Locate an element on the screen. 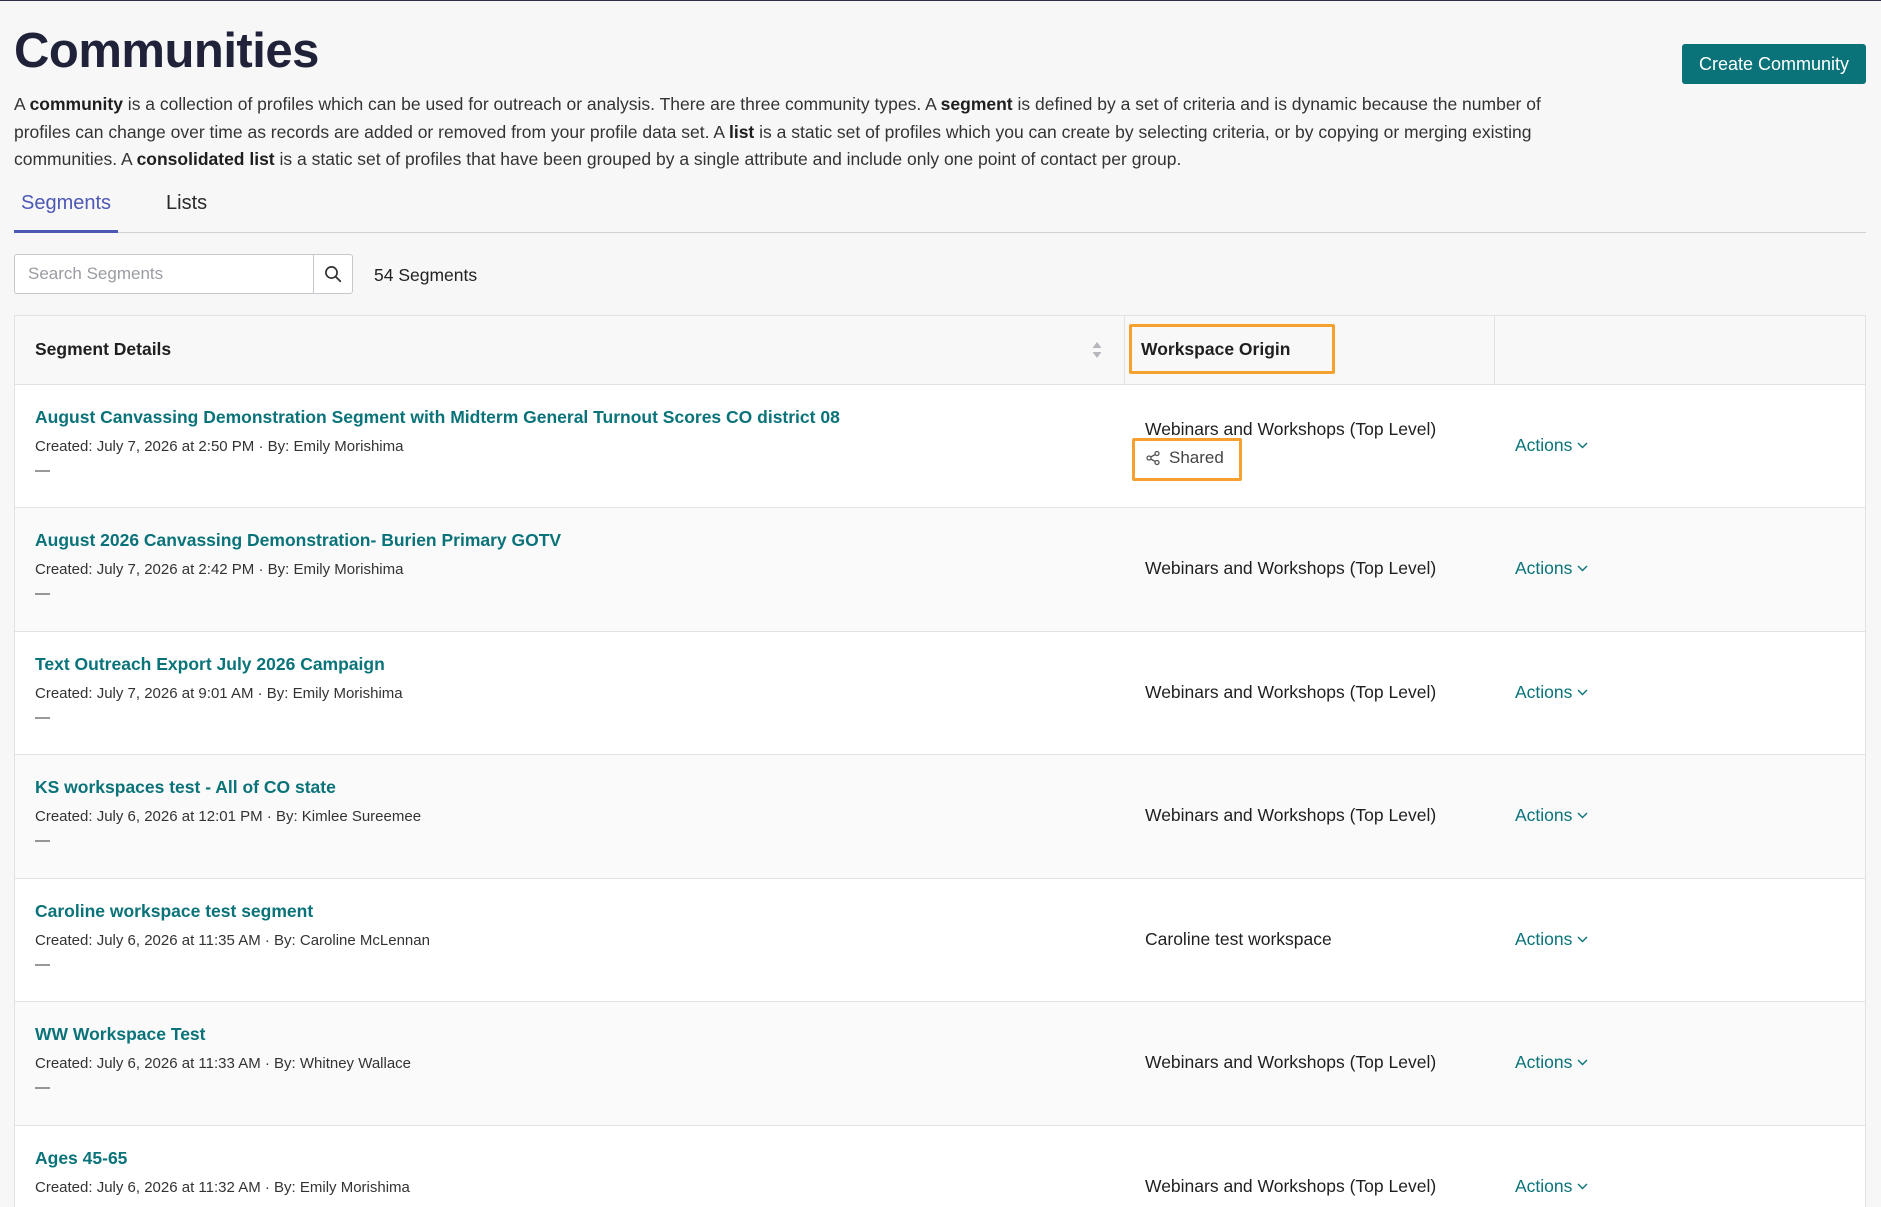 Image resolution: width=1881 pixels, height=1207 pixels. segments-toolbar: 54 Segments is located at coordinates (940, 274).